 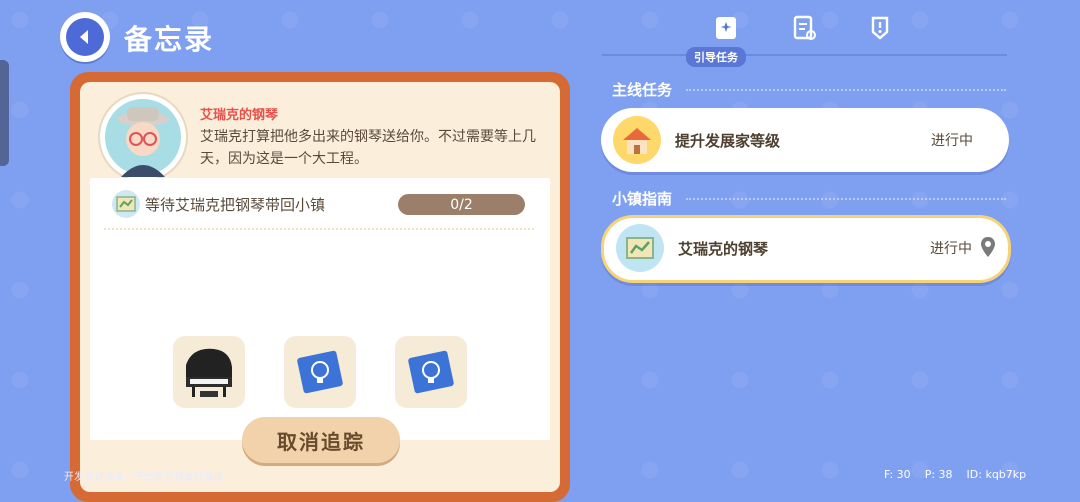 I want to click on tab-quest-alert, so click(x=880, y=28).